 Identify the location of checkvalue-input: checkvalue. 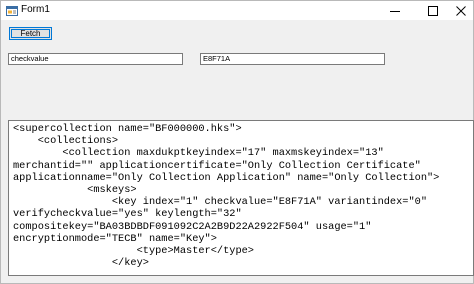
(95, 59).